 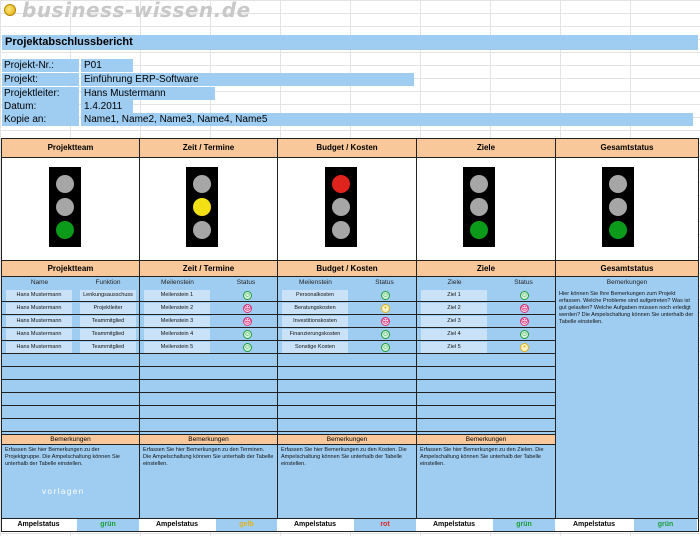 I want to click on project-lead-label: Projektleiter:, so click(x=40, y=93).